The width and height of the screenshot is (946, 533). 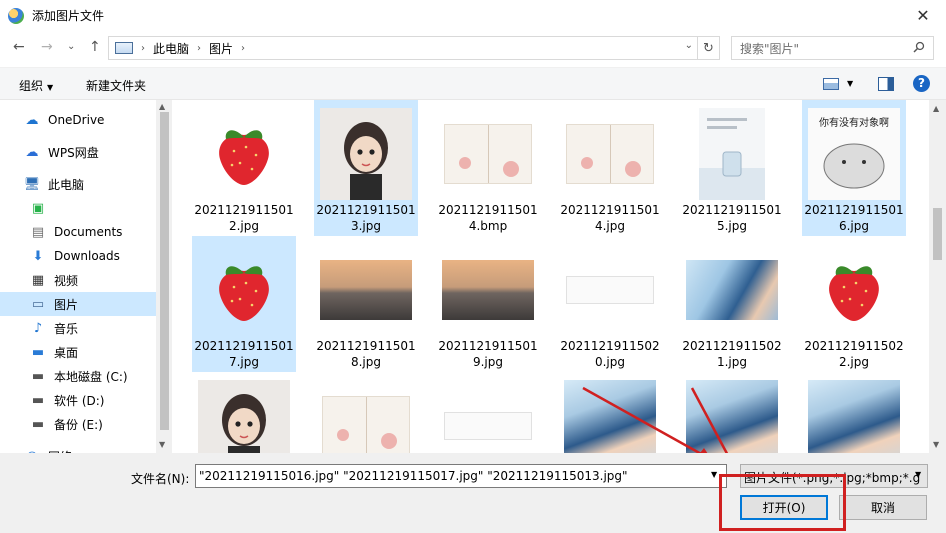 I want to click on sidebar-item: ⬇ Downloads, so click(x=78, y=256).